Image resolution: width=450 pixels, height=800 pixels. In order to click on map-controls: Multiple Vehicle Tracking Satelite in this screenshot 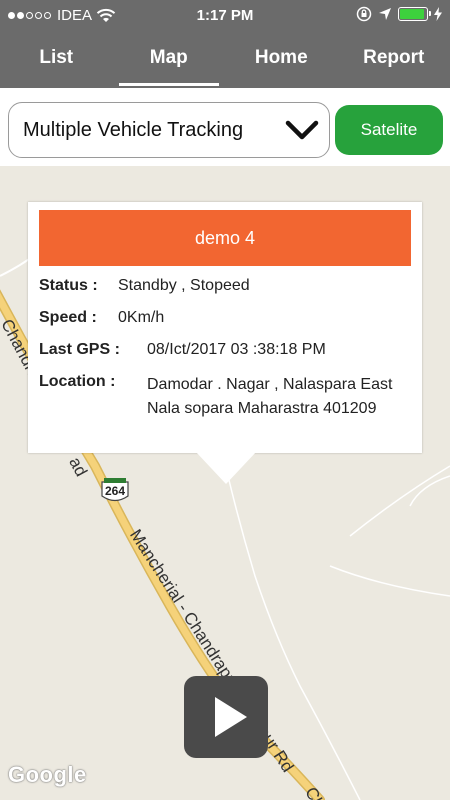, I will do `click(225, 127)`.